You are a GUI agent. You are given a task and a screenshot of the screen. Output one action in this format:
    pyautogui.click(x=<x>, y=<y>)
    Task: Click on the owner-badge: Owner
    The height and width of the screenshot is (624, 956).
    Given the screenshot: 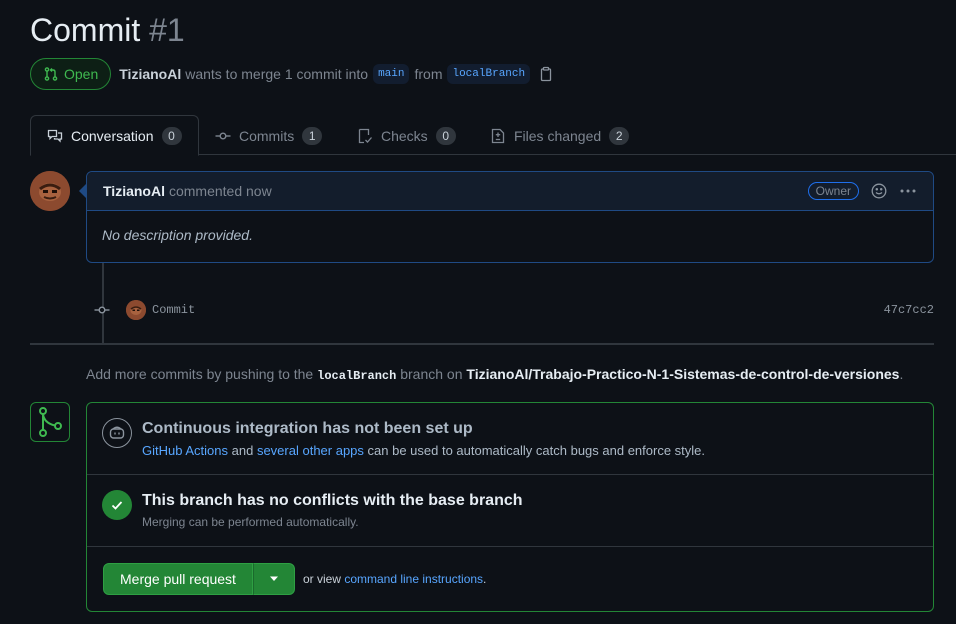 What is the action you would take?
    pyautogui.click(x=833, y=191)
    